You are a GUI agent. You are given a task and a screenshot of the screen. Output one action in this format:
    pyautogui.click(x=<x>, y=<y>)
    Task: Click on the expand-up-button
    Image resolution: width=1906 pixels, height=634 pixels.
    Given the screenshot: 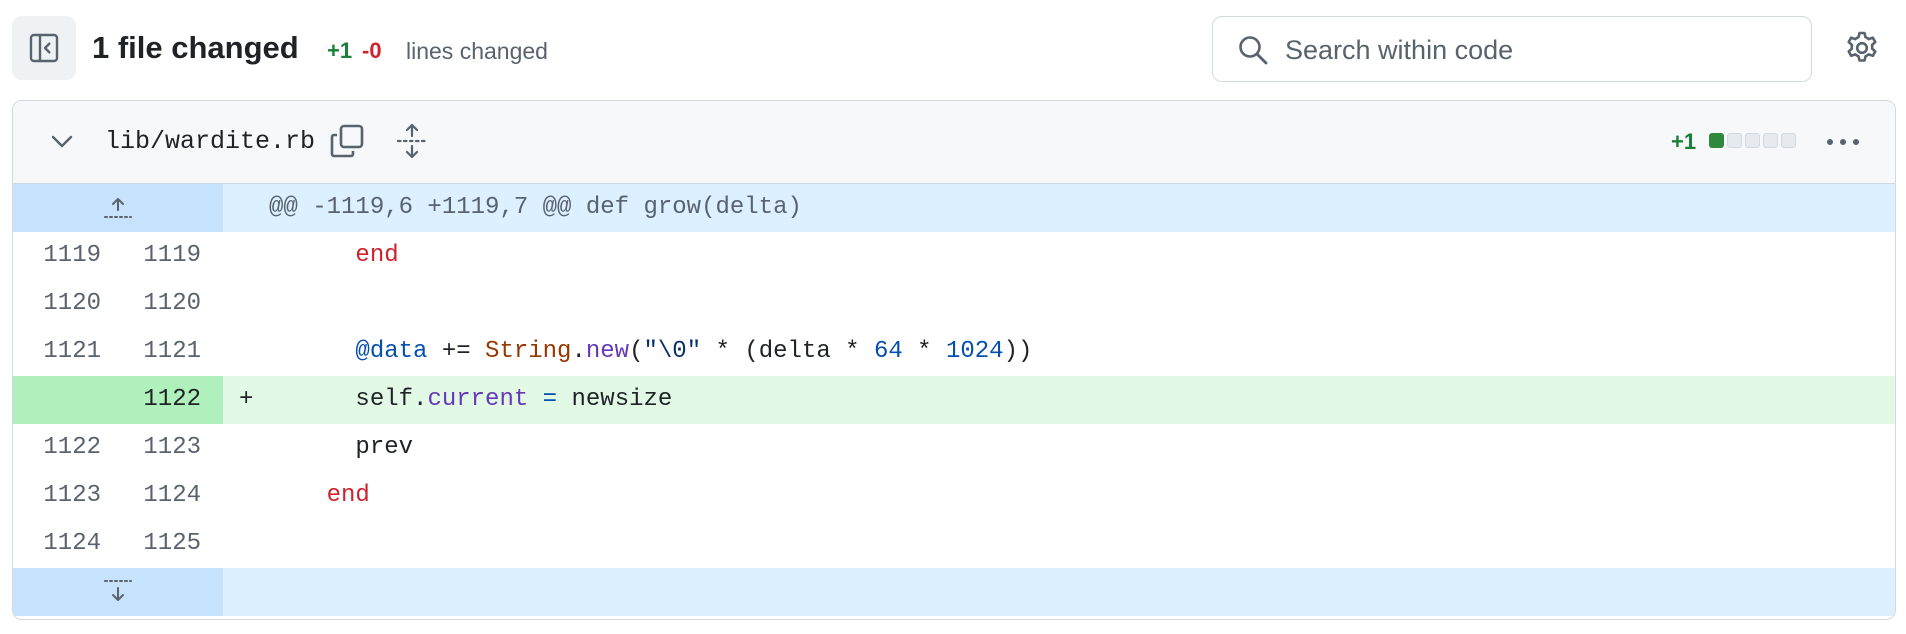 What is the action you would take?
    pyautogui.click(x=118, y=208)
    